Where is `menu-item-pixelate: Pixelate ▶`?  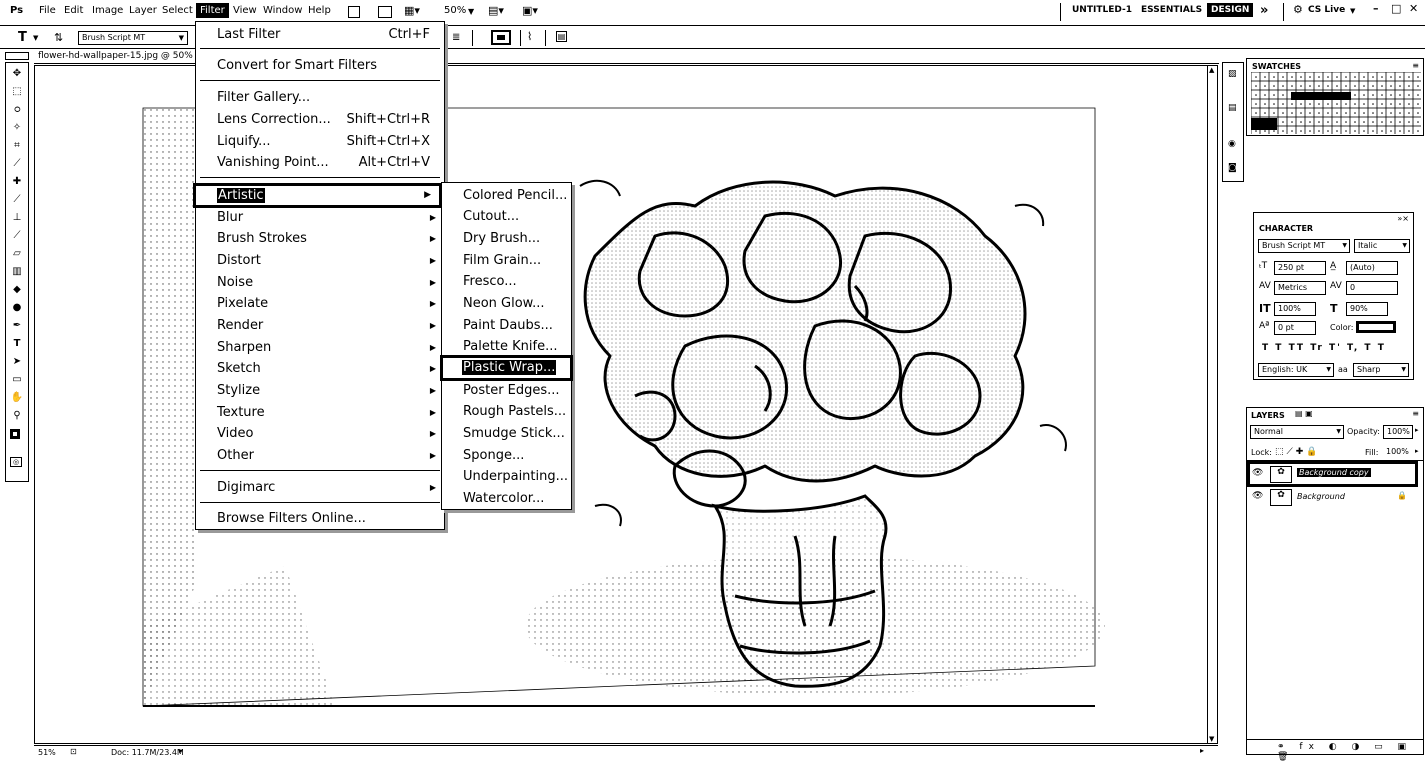
menu-item-pixelate: Pixelate ▶ is located at coordinates (320, 303).